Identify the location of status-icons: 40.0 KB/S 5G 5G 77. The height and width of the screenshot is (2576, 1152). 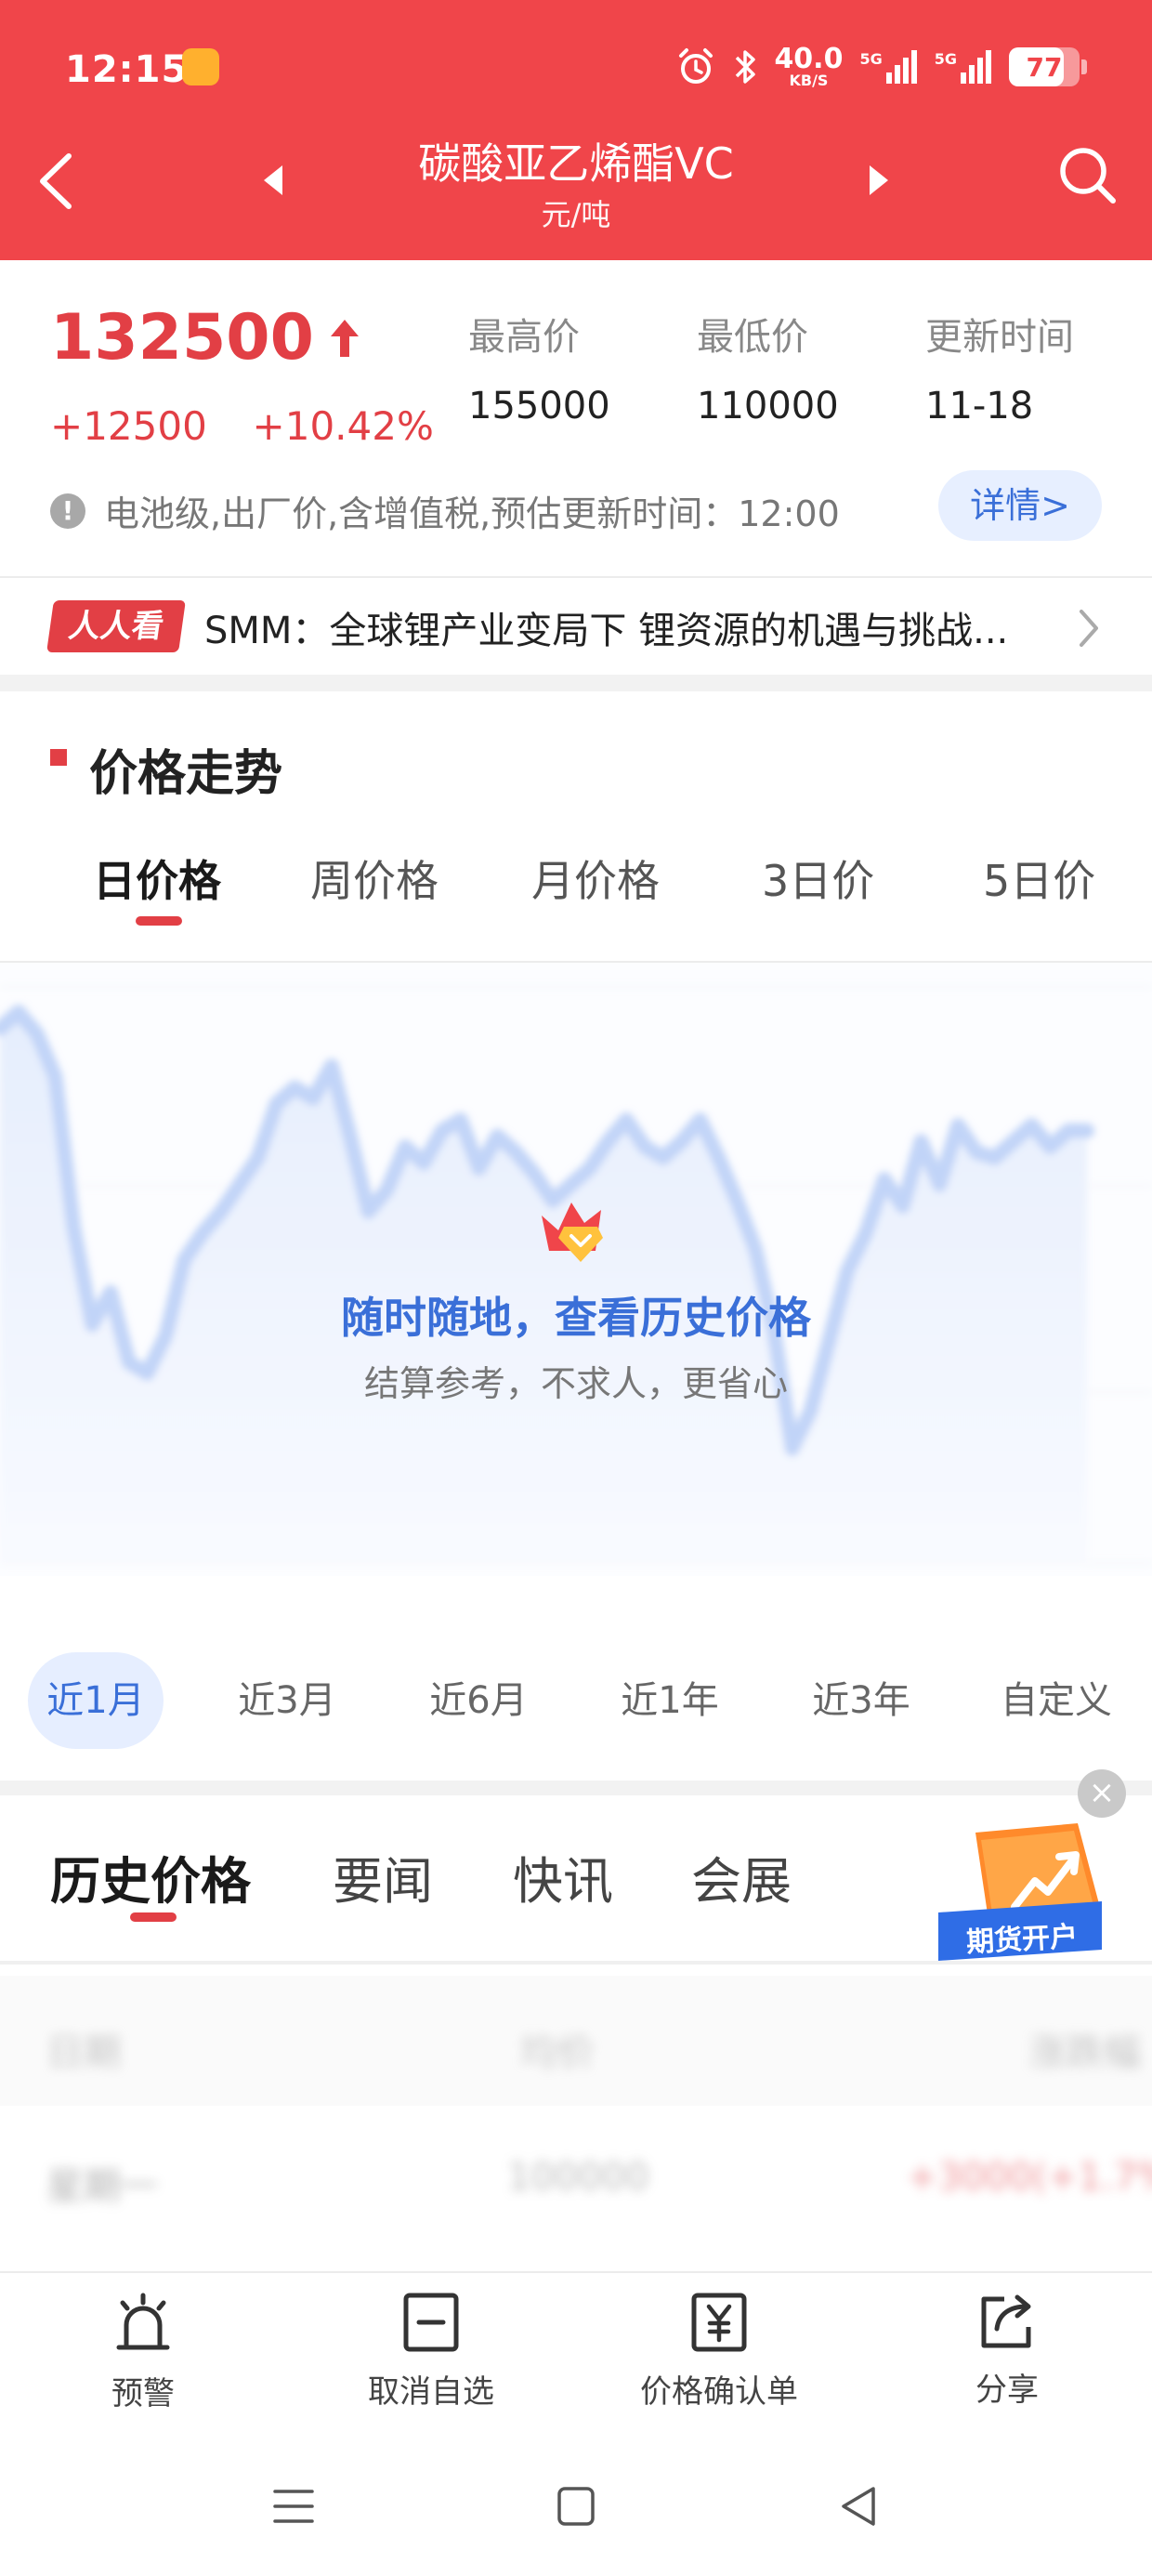
(881, 67).